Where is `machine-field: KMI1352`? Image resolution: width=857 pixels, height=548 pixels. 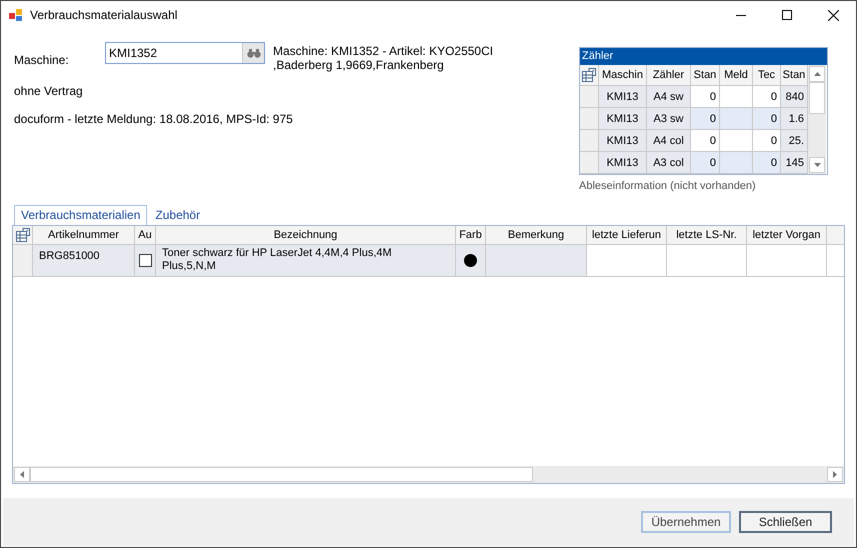 machine-field: KMI1352 is located at coordinates (185, 53).